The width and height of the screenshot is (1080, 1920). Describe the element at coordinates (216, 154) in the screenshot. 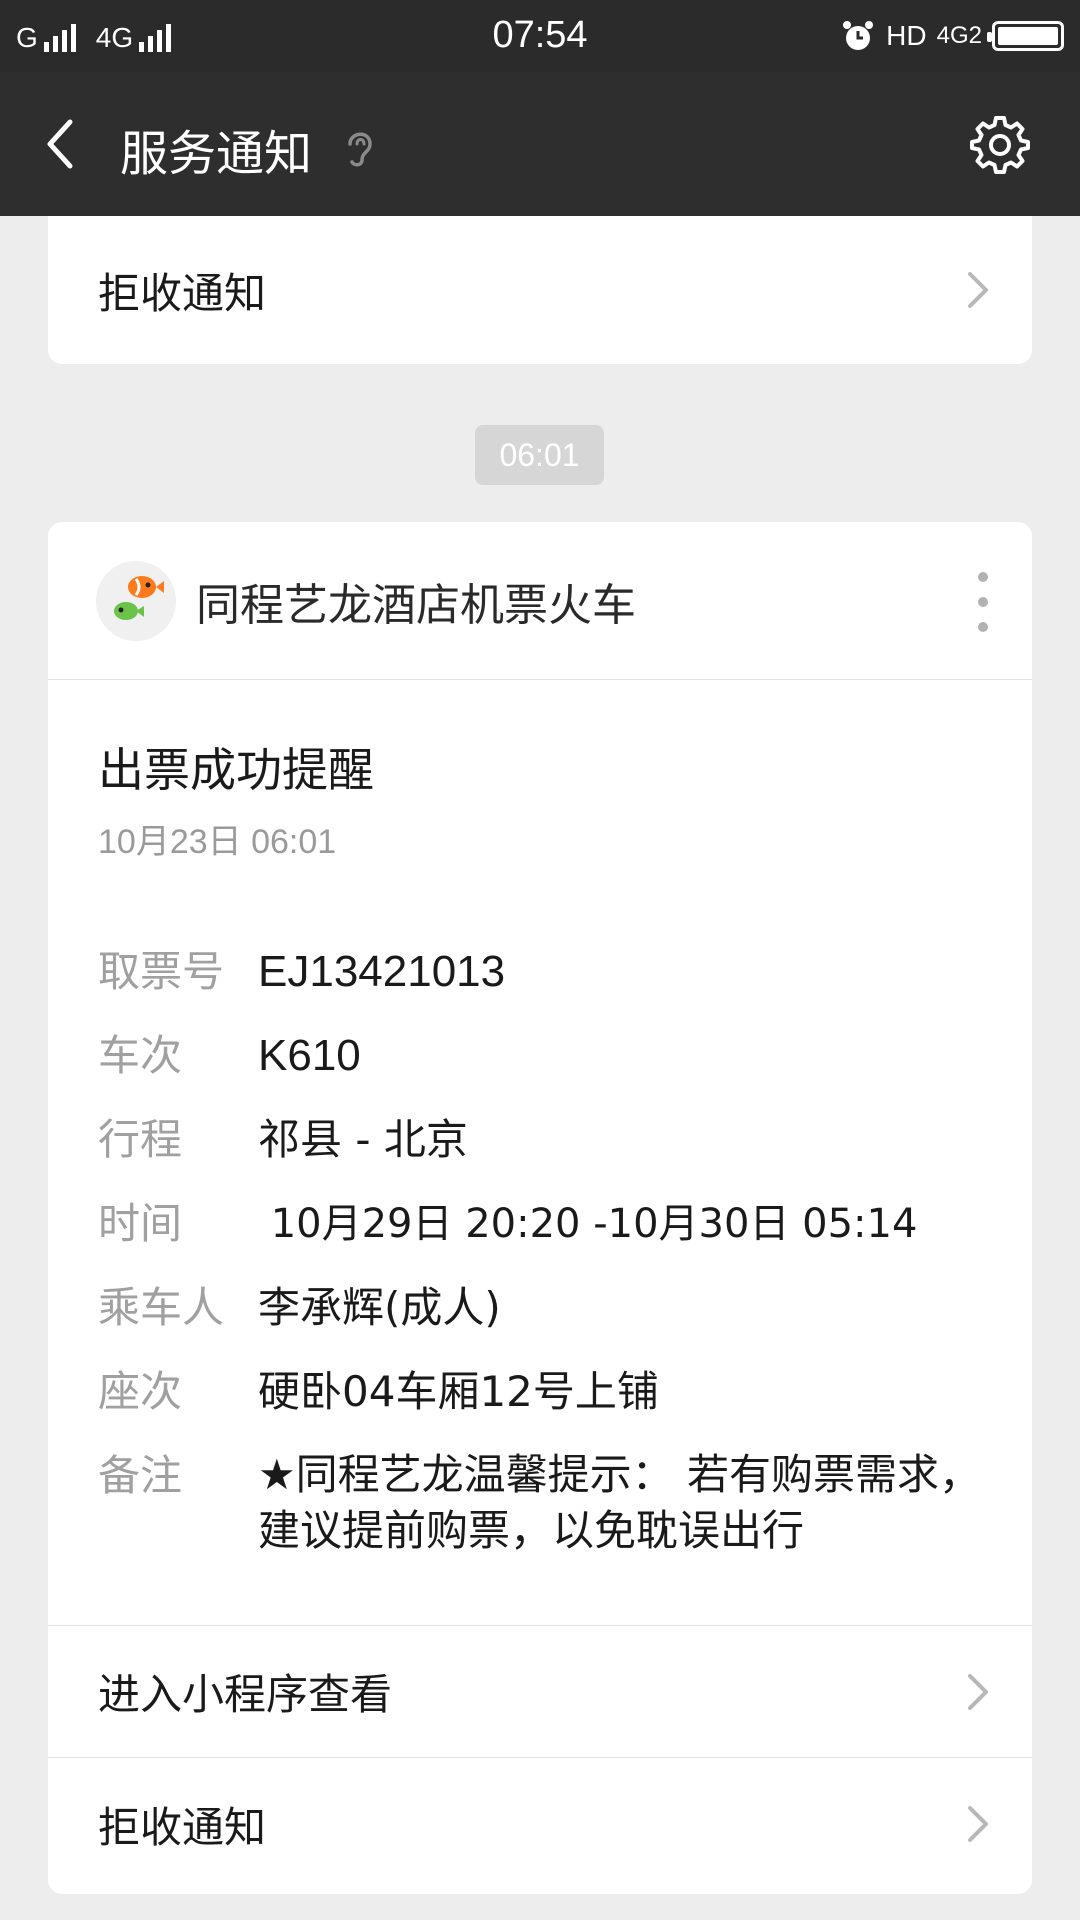

I see `page-title: 服务通知` at that location.